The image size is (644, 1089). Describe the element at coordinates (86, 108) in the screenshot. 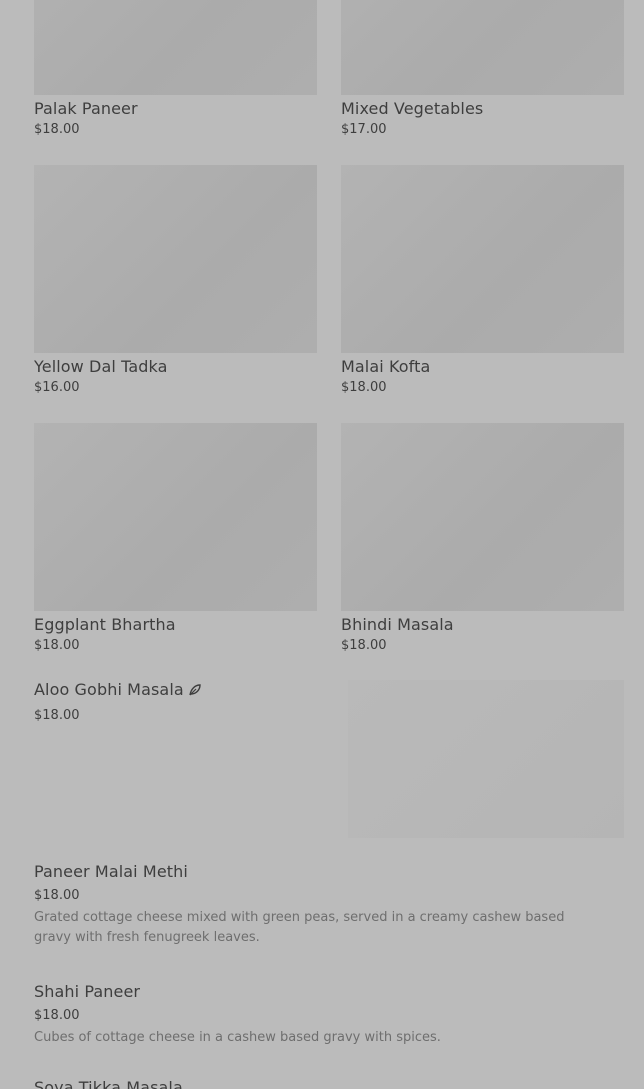

I see `menu-item-name: Palak Paneer` at that location.